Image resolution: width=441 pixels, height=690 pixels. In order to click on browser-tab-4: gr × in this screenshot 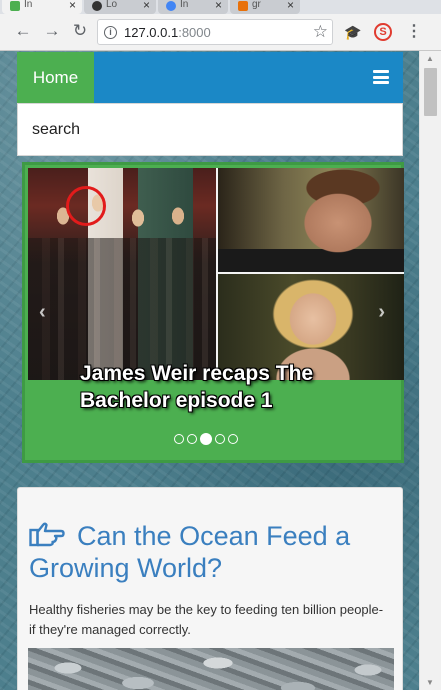, I will do `click(265, 7)`.